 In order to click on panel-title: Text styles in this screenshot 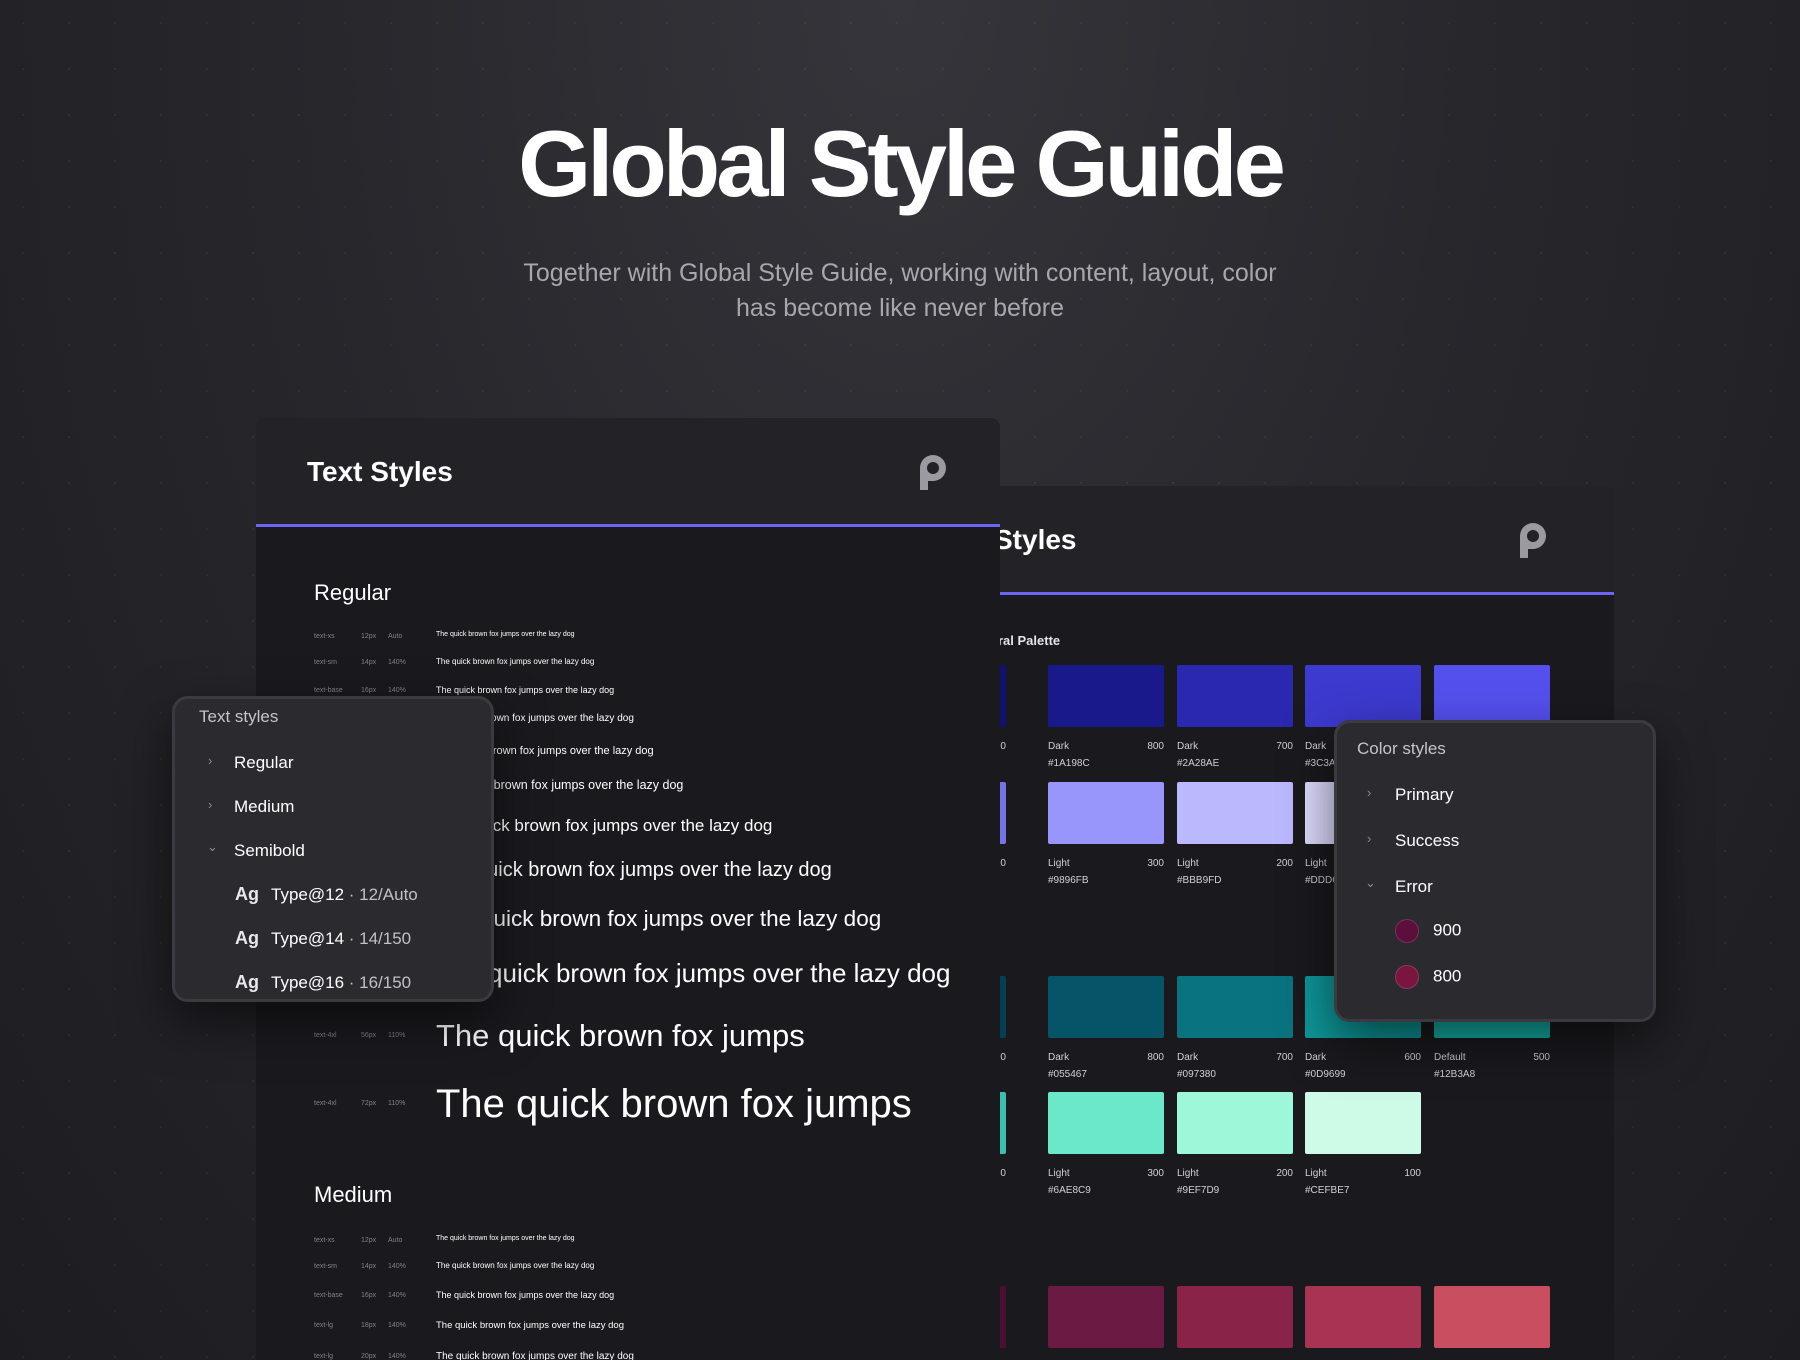, I will do `click(238, 717)`.